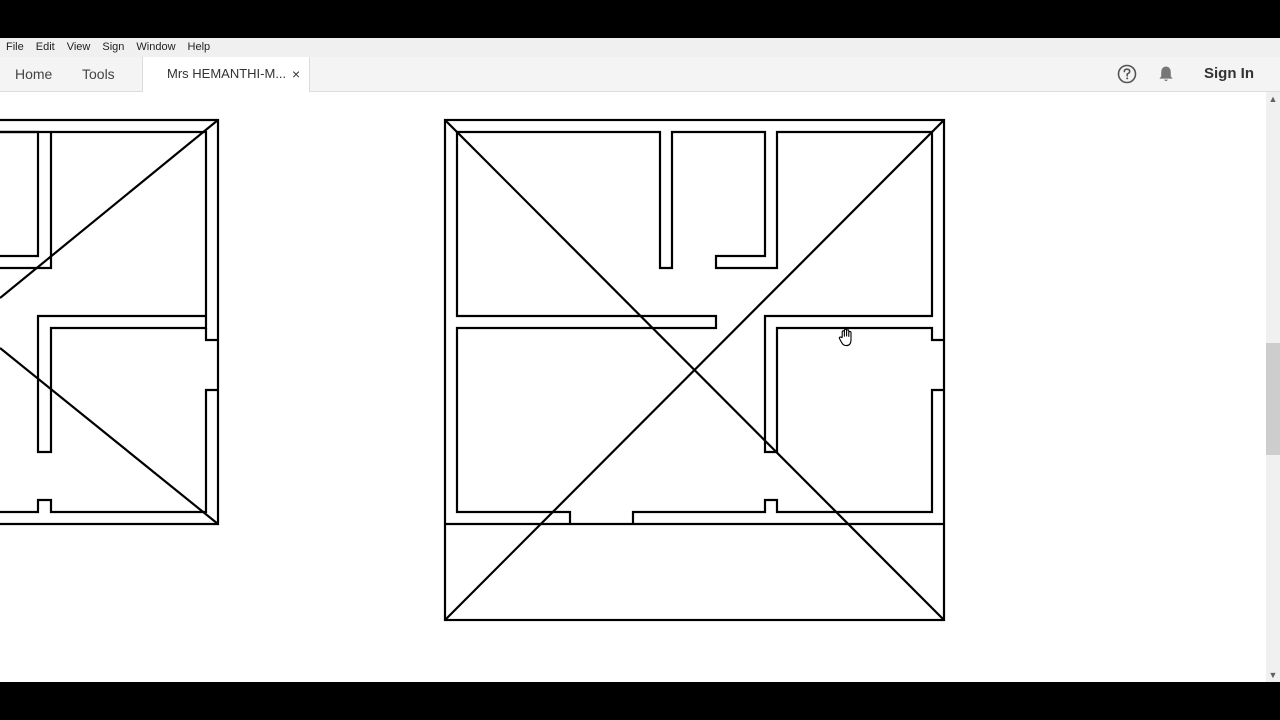  Describe the element at coordinates (15, 47) in the screenshot. I see `menu-file: File` at that location.